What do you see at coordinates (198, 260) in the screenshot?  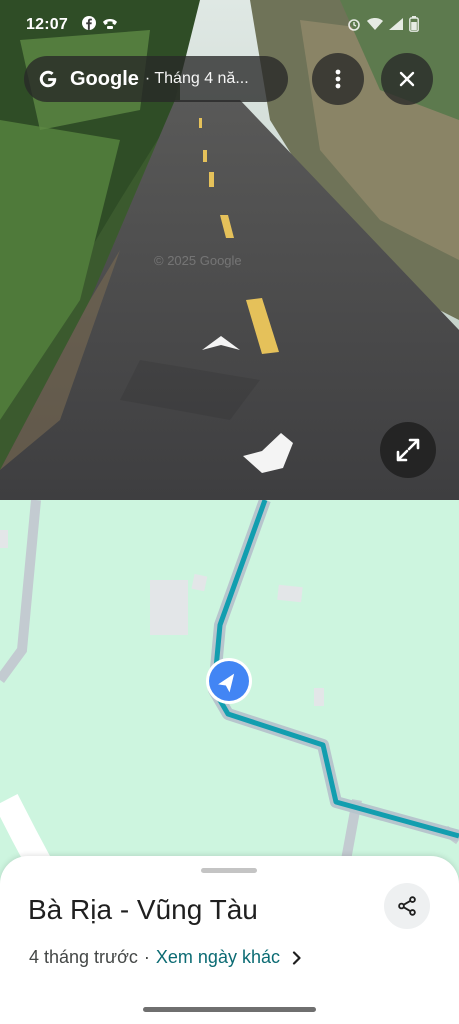 I see `copyright-watermark: © 2025 Google` at bounding box center [198, 260].